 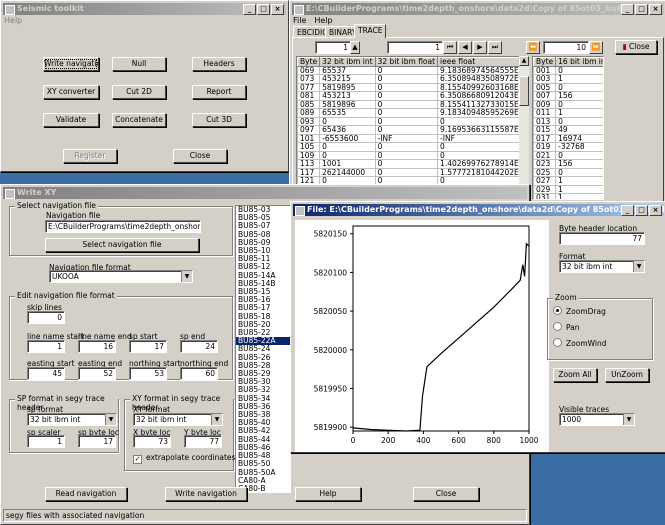 What do you see at coordinates (408, 113) in the screenshot?
I see `table-row: 0896553509.18340948595269E-41` at bounding box center [408, 113].